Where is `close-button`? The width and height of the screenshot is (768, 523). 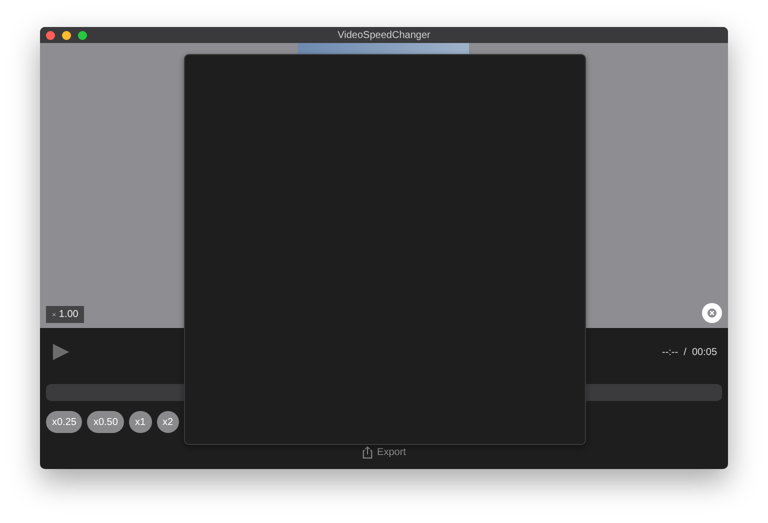 close-button is located at coordinates (50, 35).